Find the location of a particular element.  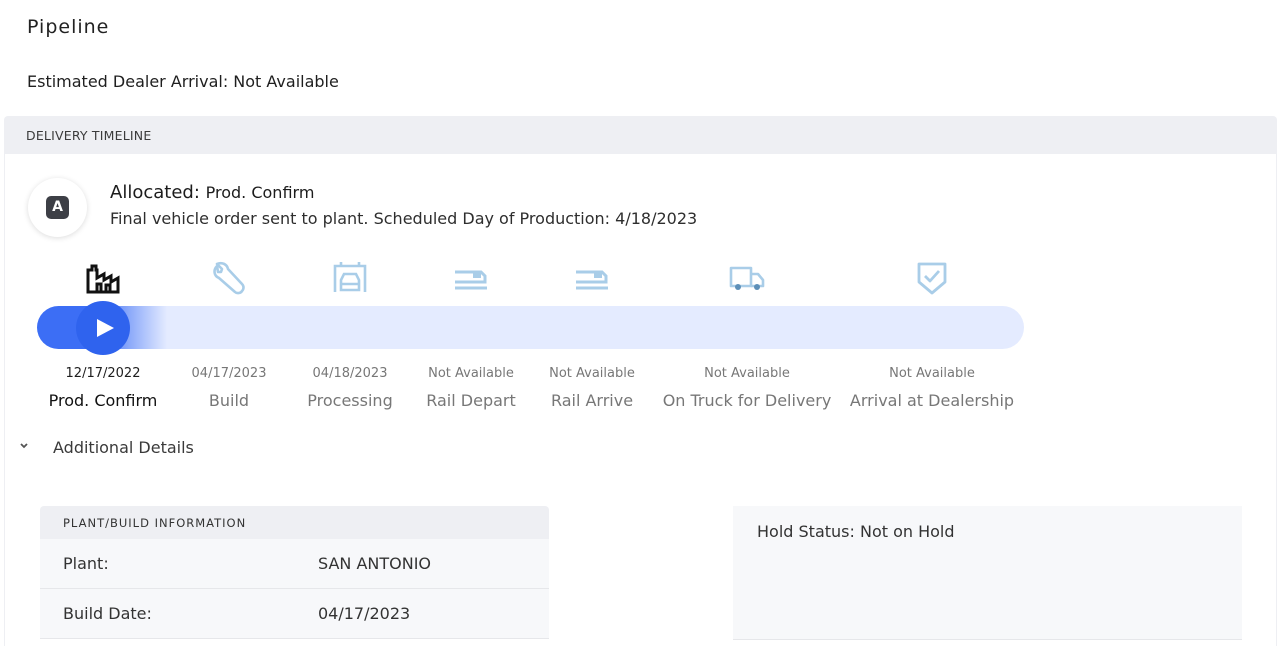

build-date-value: 04/17/2023 is located at coordinates (364, 613).